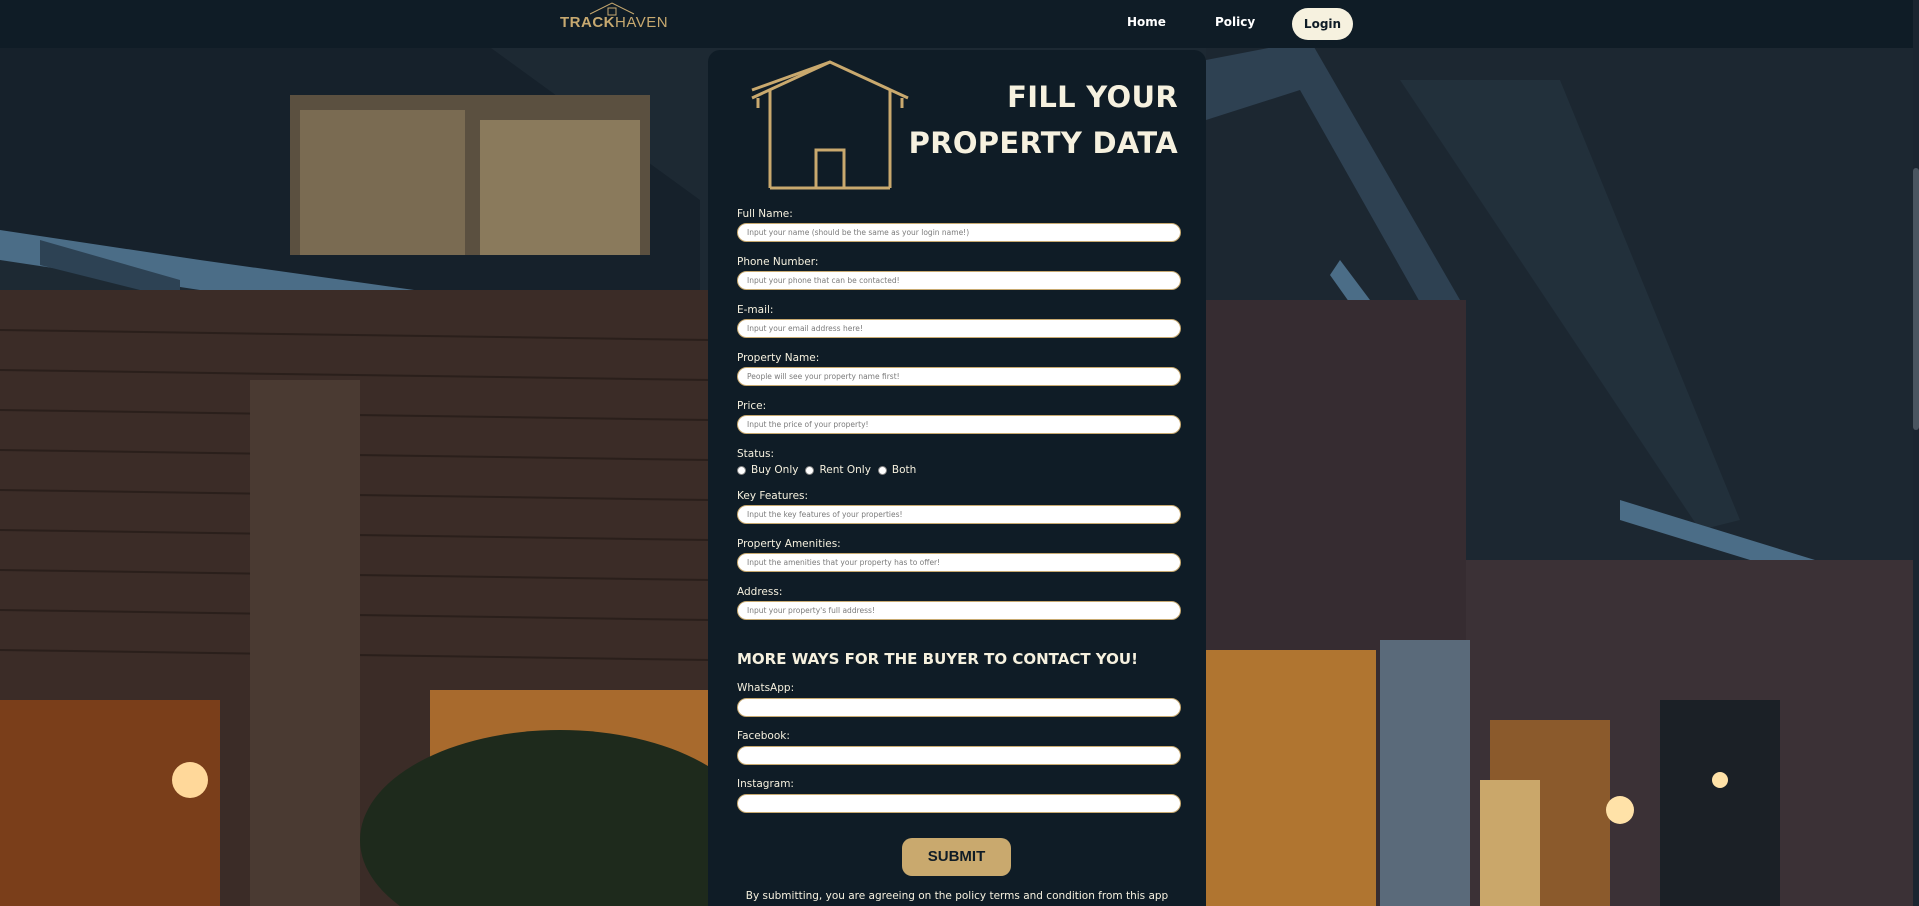  What do you see at coordinates (775, 470) in the screenshot?
I see `status-option-label: Buy Only` at bounding box center [775, 470].